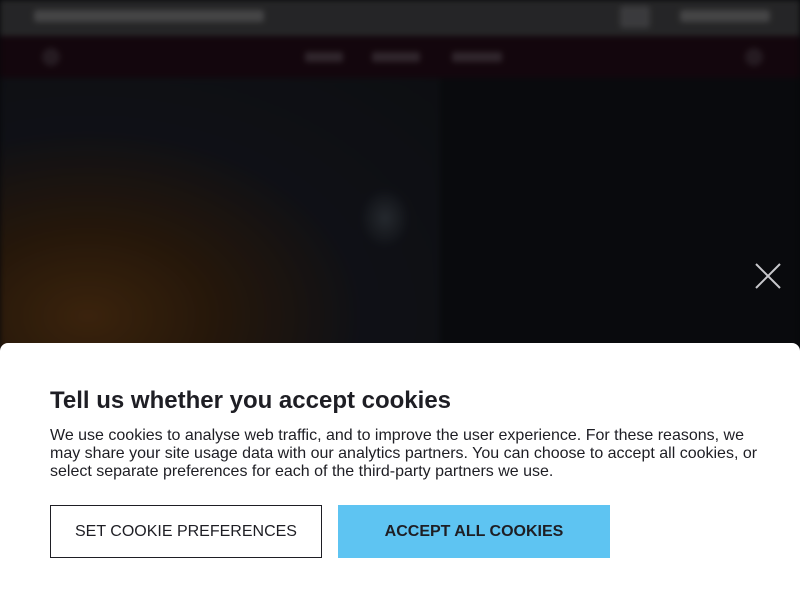  I want to click on set-cookie-preferences-button: SET COOKIE PREFERENCES, so click(186, 531).